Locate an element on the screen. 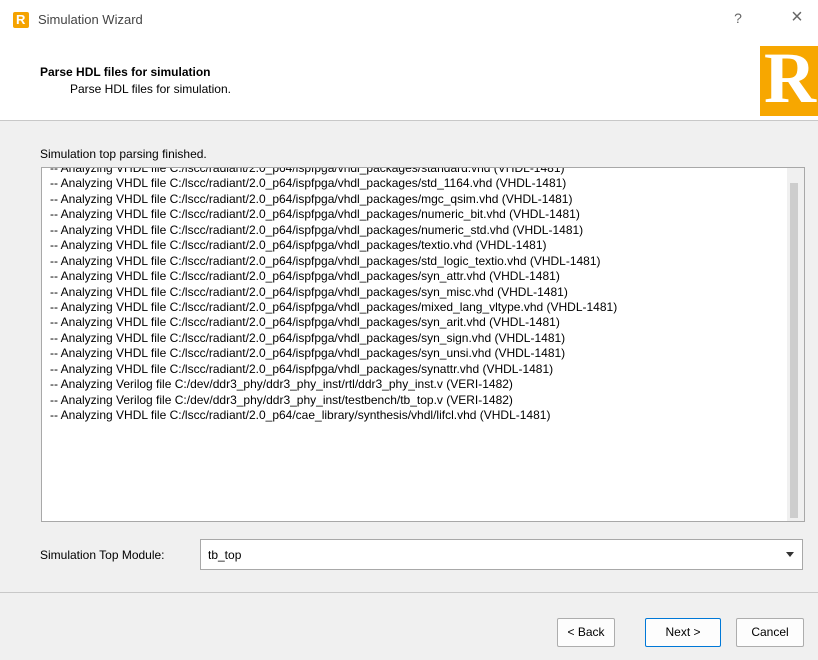 This screenshot has height=660, width=818. window-title: Simulation Wizard is located at coordinates (90, 19).